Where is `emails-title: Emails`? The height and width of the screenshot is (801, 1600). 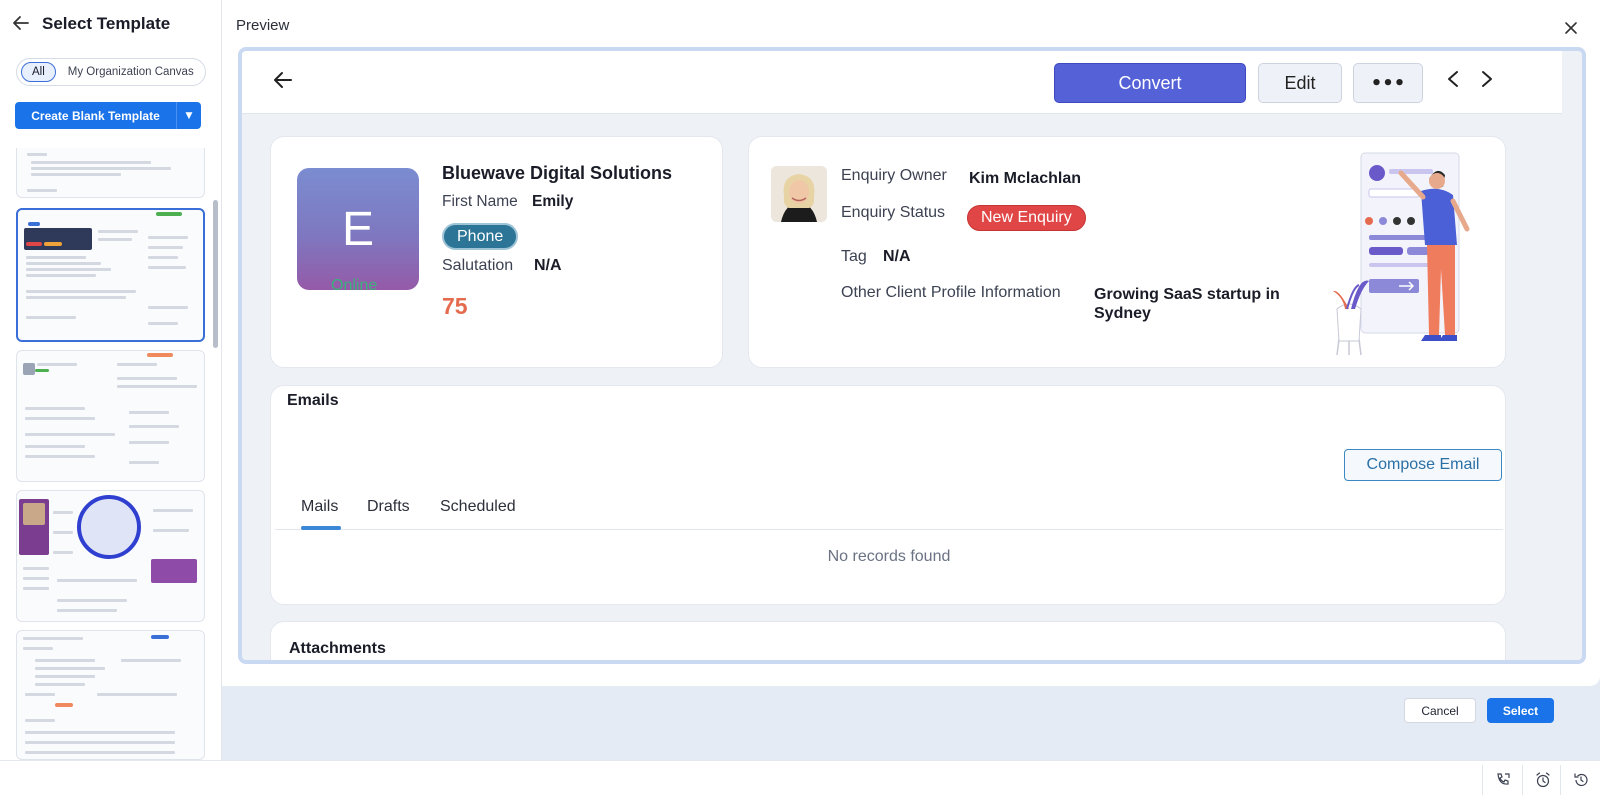
emails-title: Emails is located at coordinates (313, 400).